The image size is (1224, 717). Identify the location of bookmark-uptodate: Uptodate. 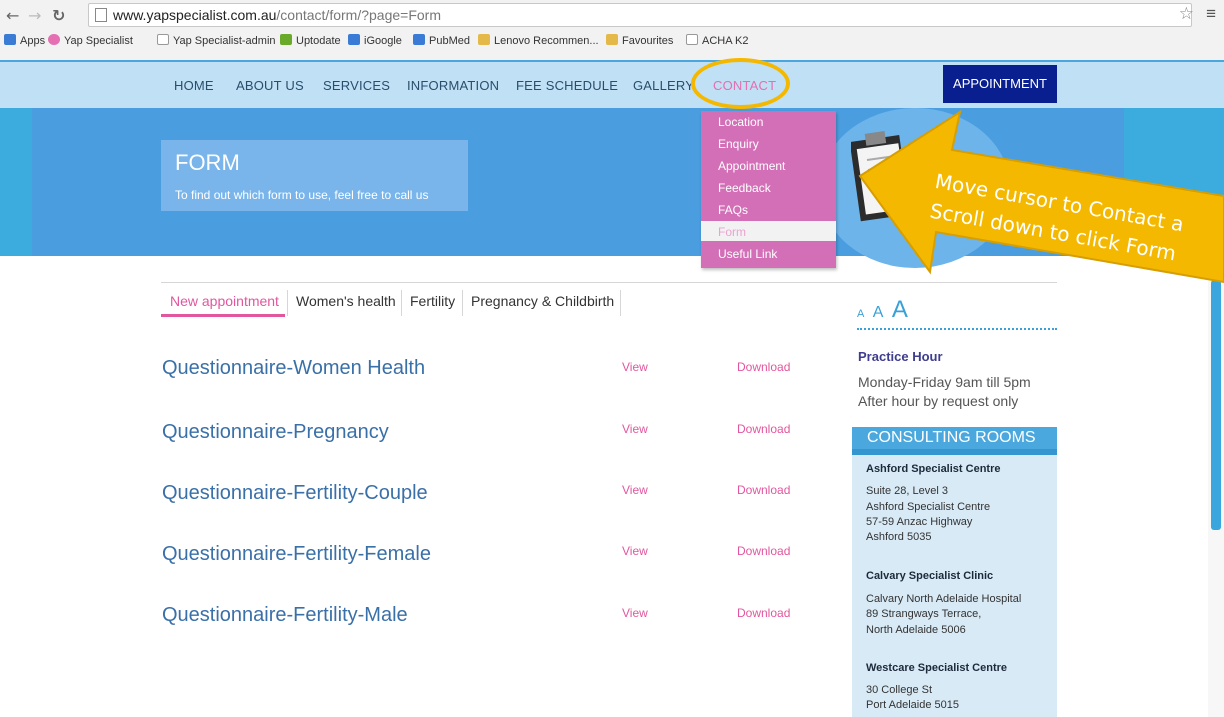
(310, 40).